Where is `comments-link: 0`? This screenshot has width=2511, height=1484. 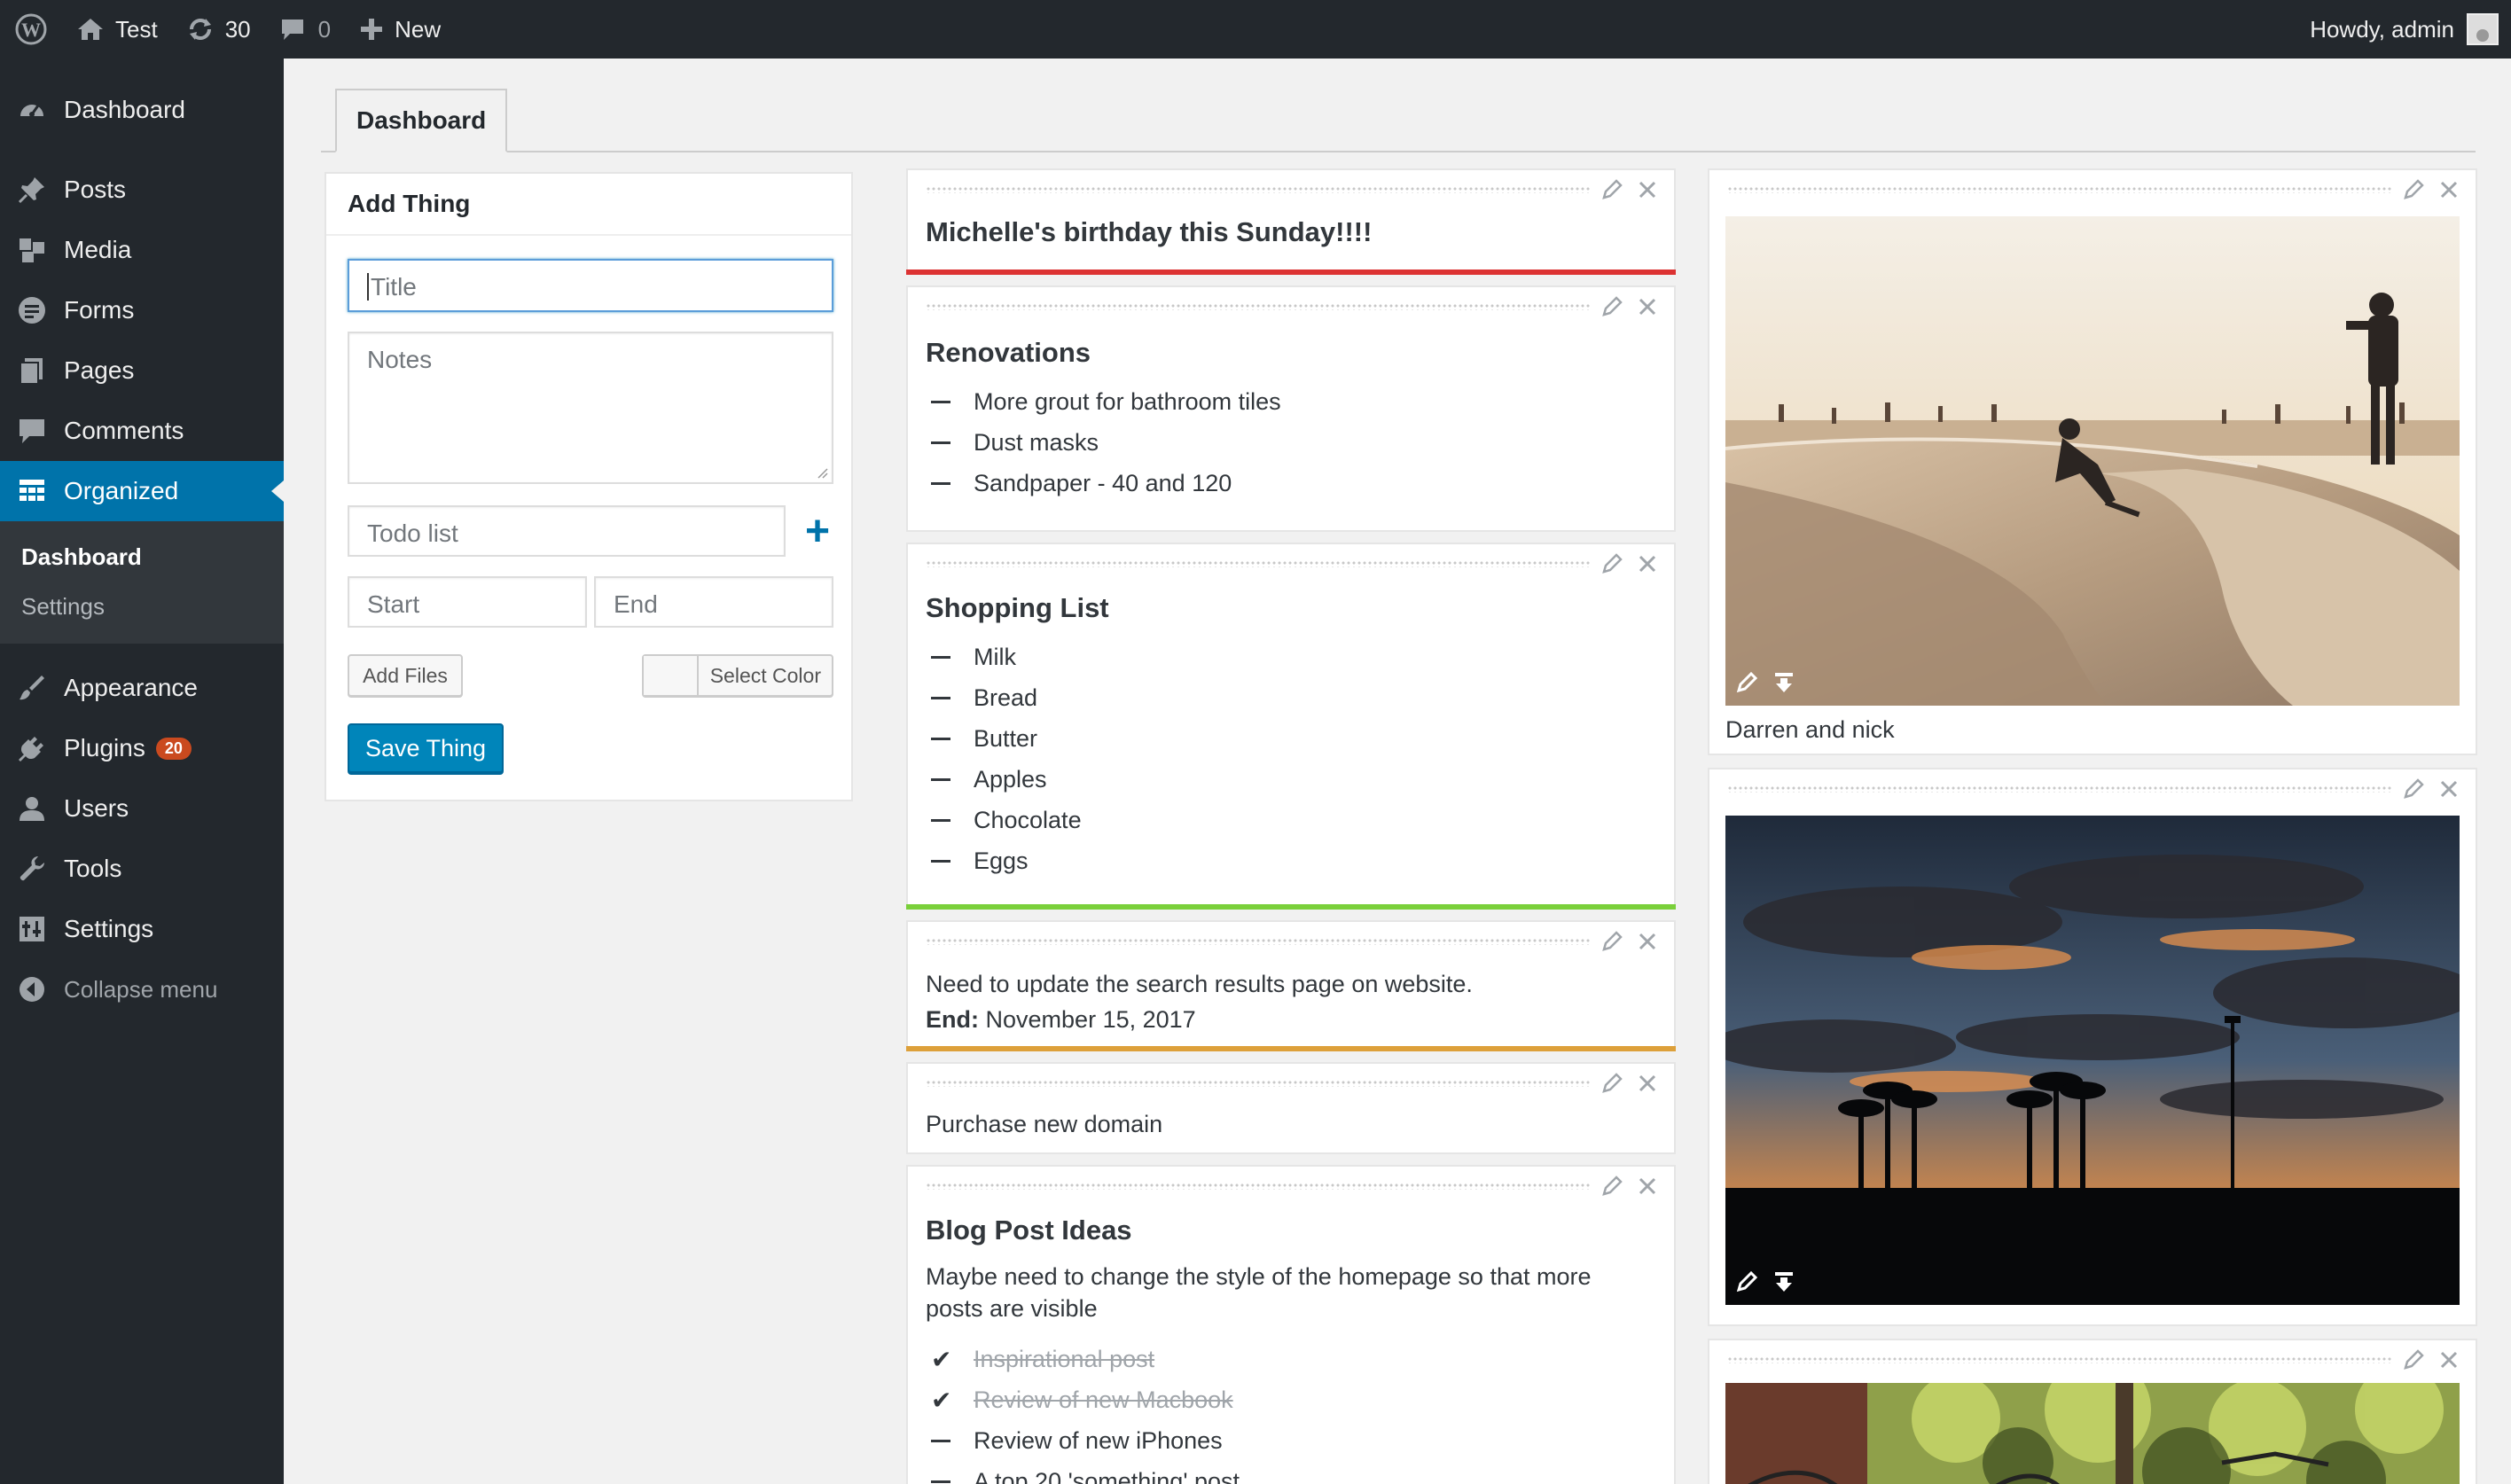
comments-link: 0 is located at coordinates (305, 29).